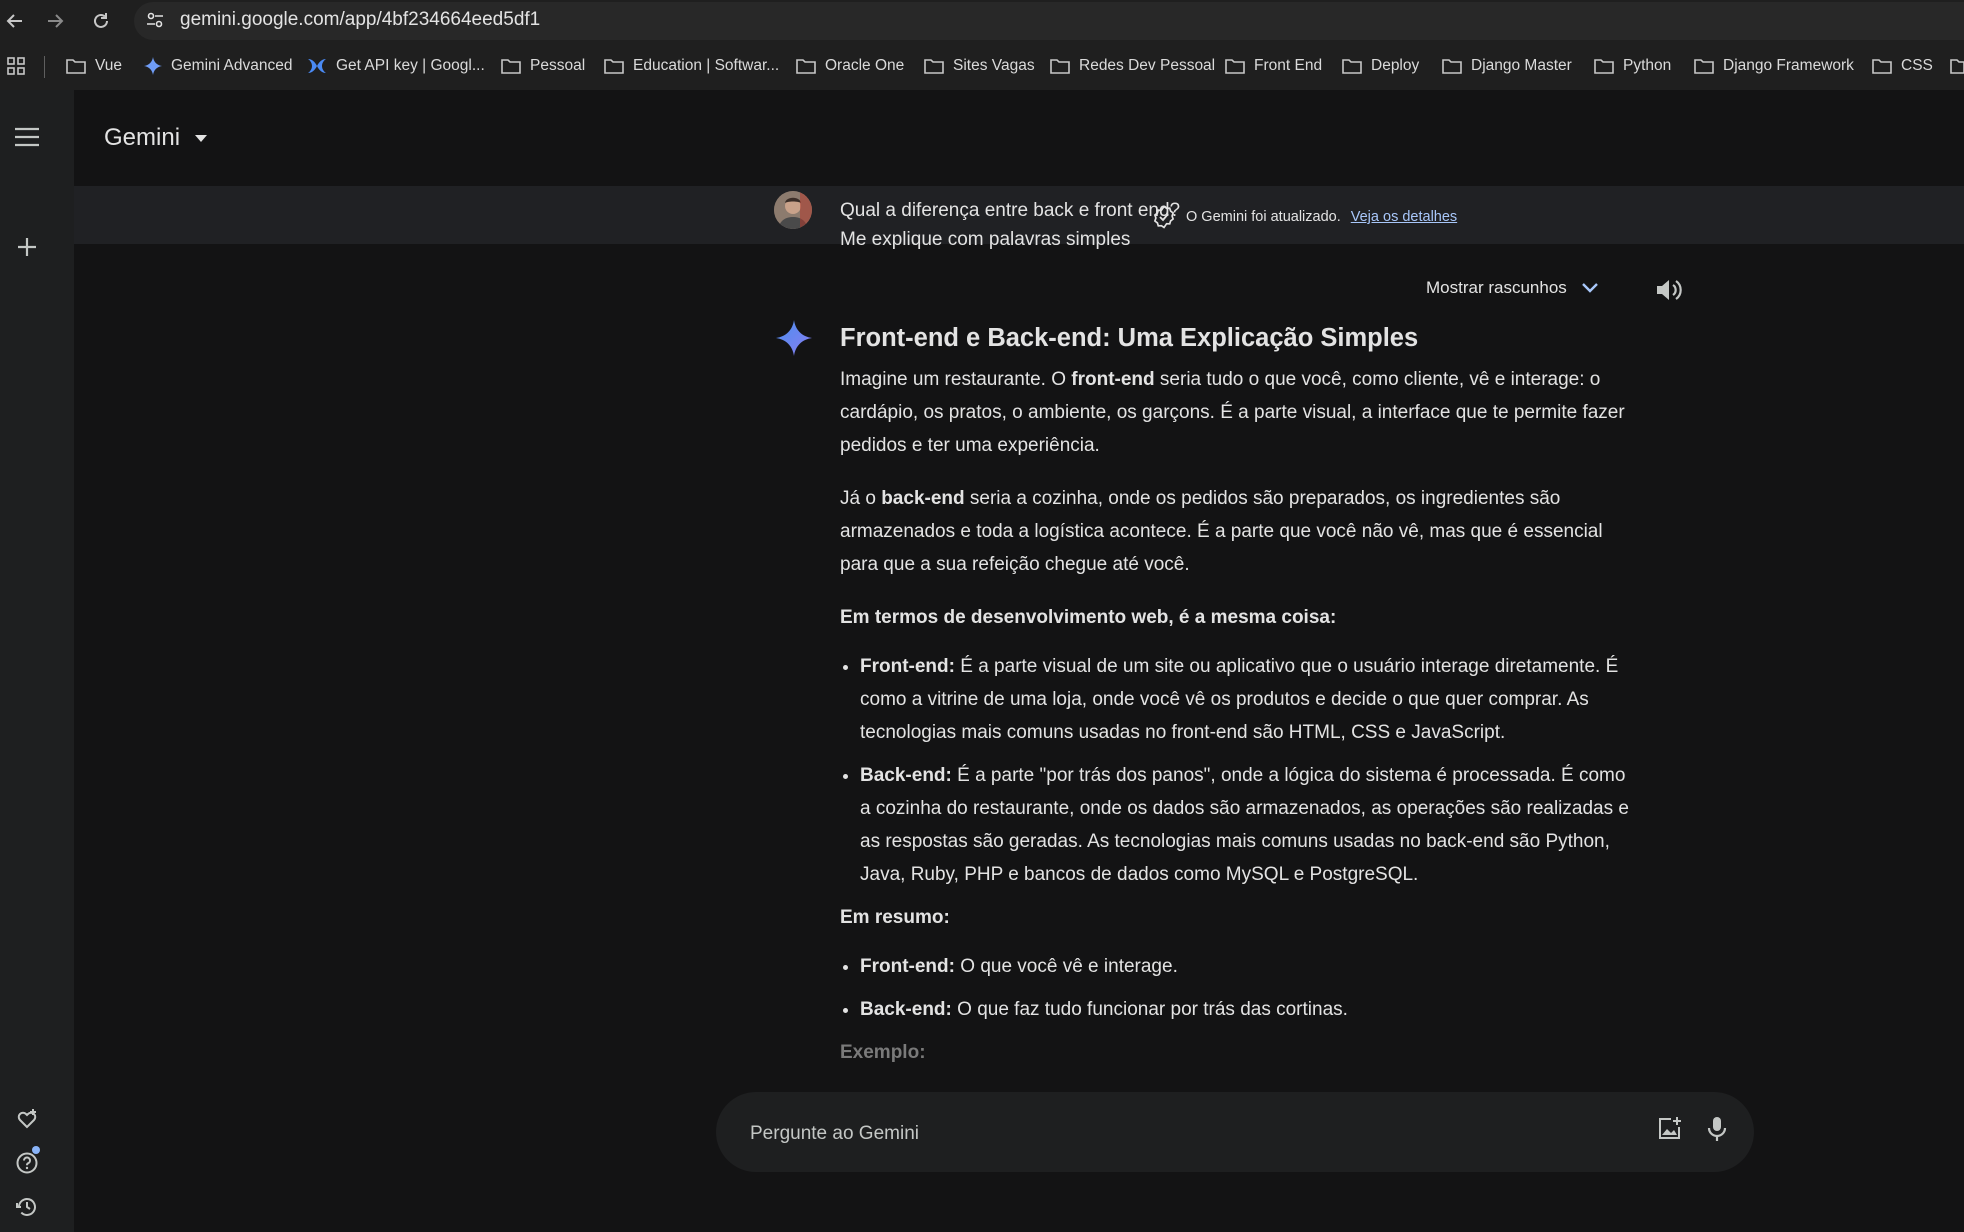 This screenshot has width=1964, height=1232. I want to click on notification-dot, so click(36, 1150).